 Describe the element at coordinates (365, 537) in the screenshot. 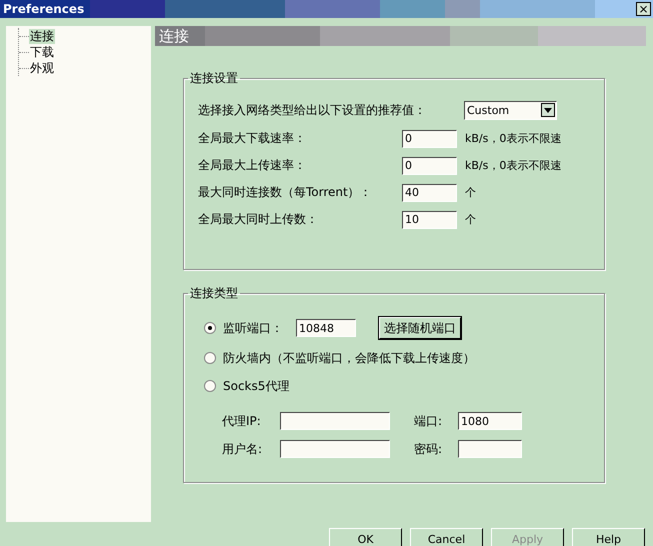

I see `dialog-button: OK` at that location.